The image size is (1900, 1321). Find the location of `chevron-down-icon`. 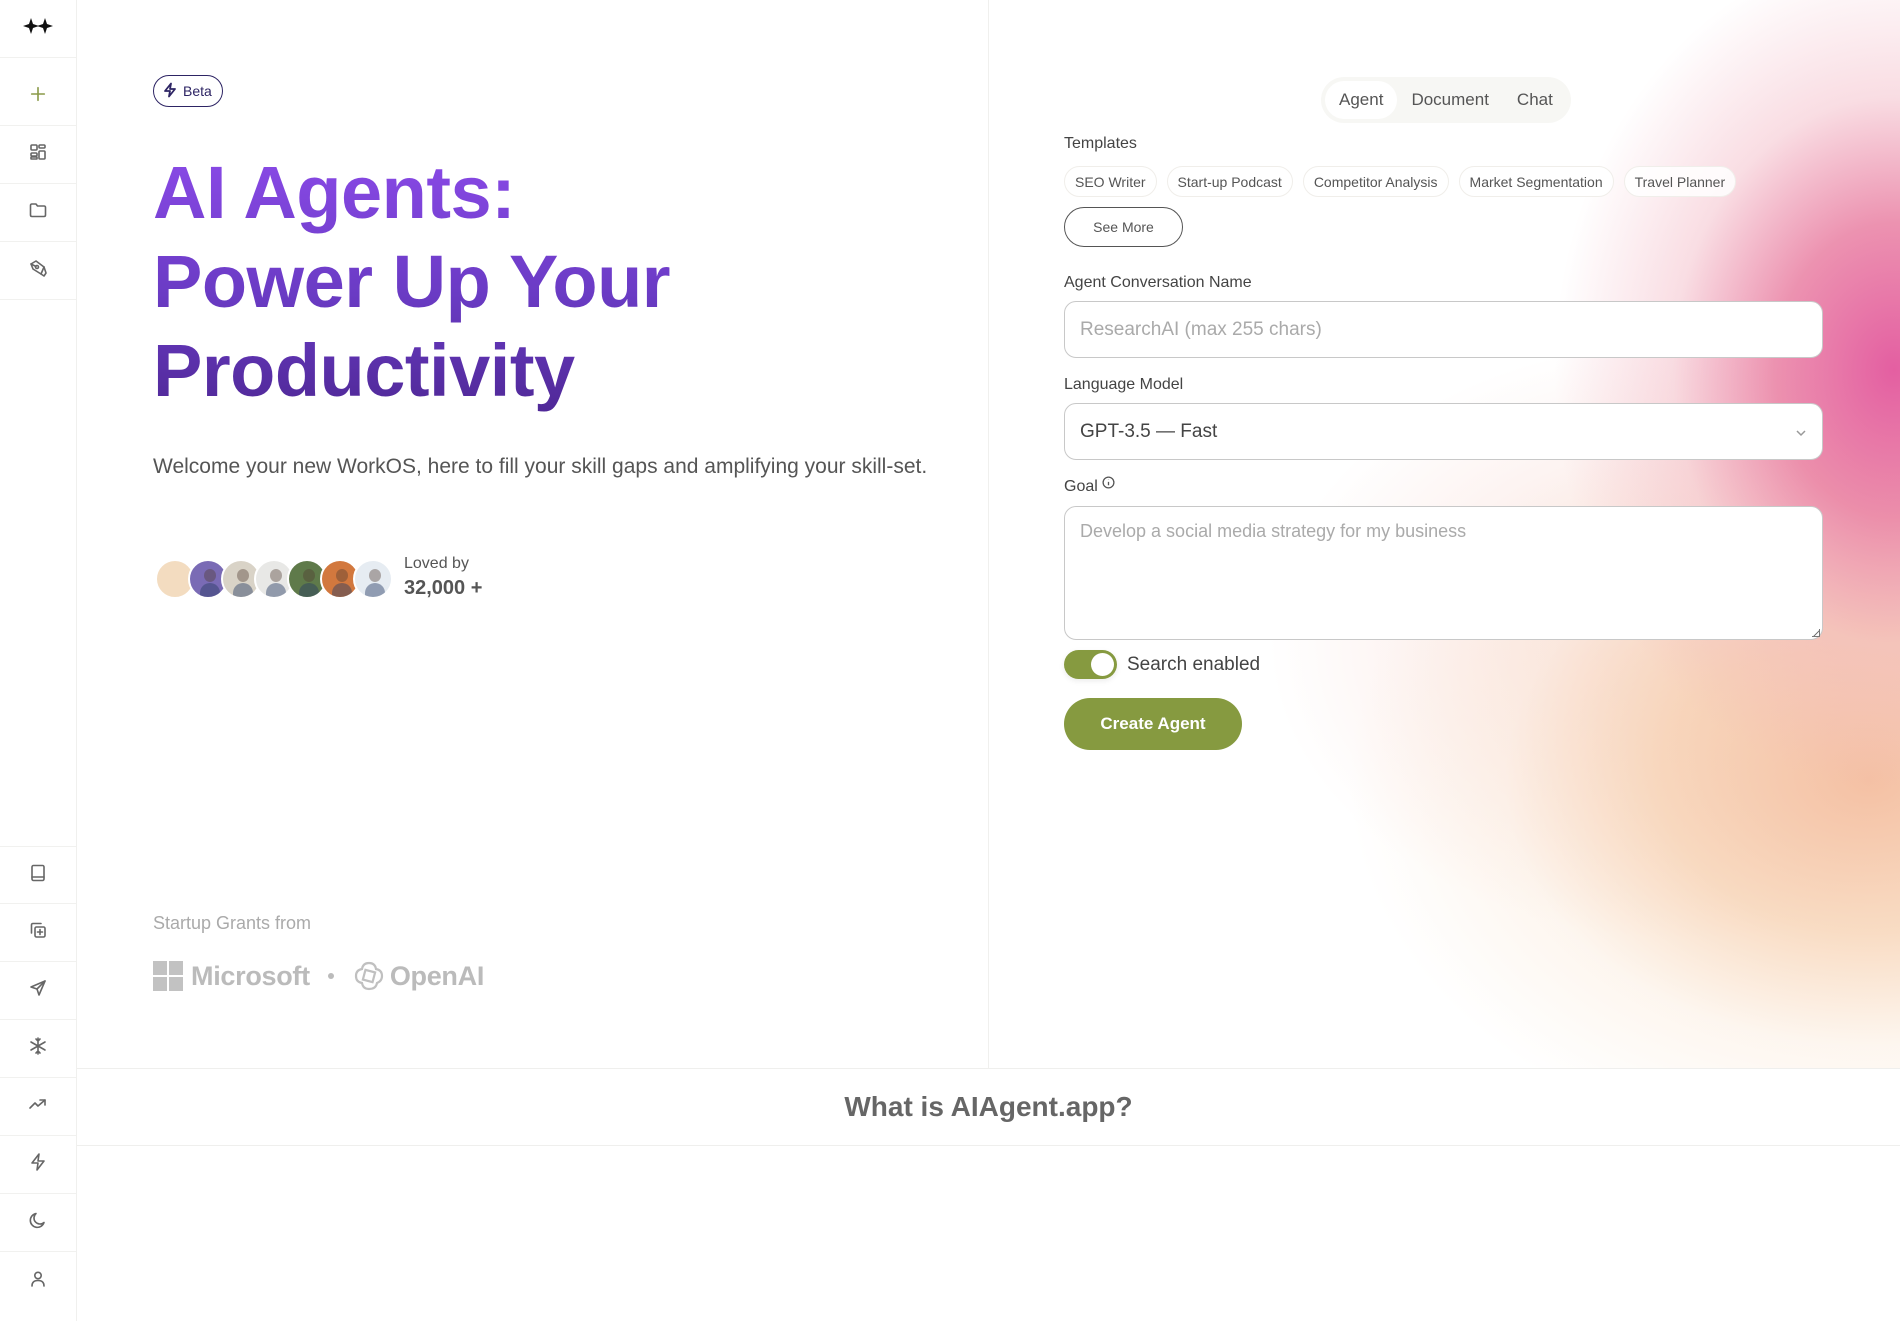

chevron-down-icon is located at coordinates (1801, 431).